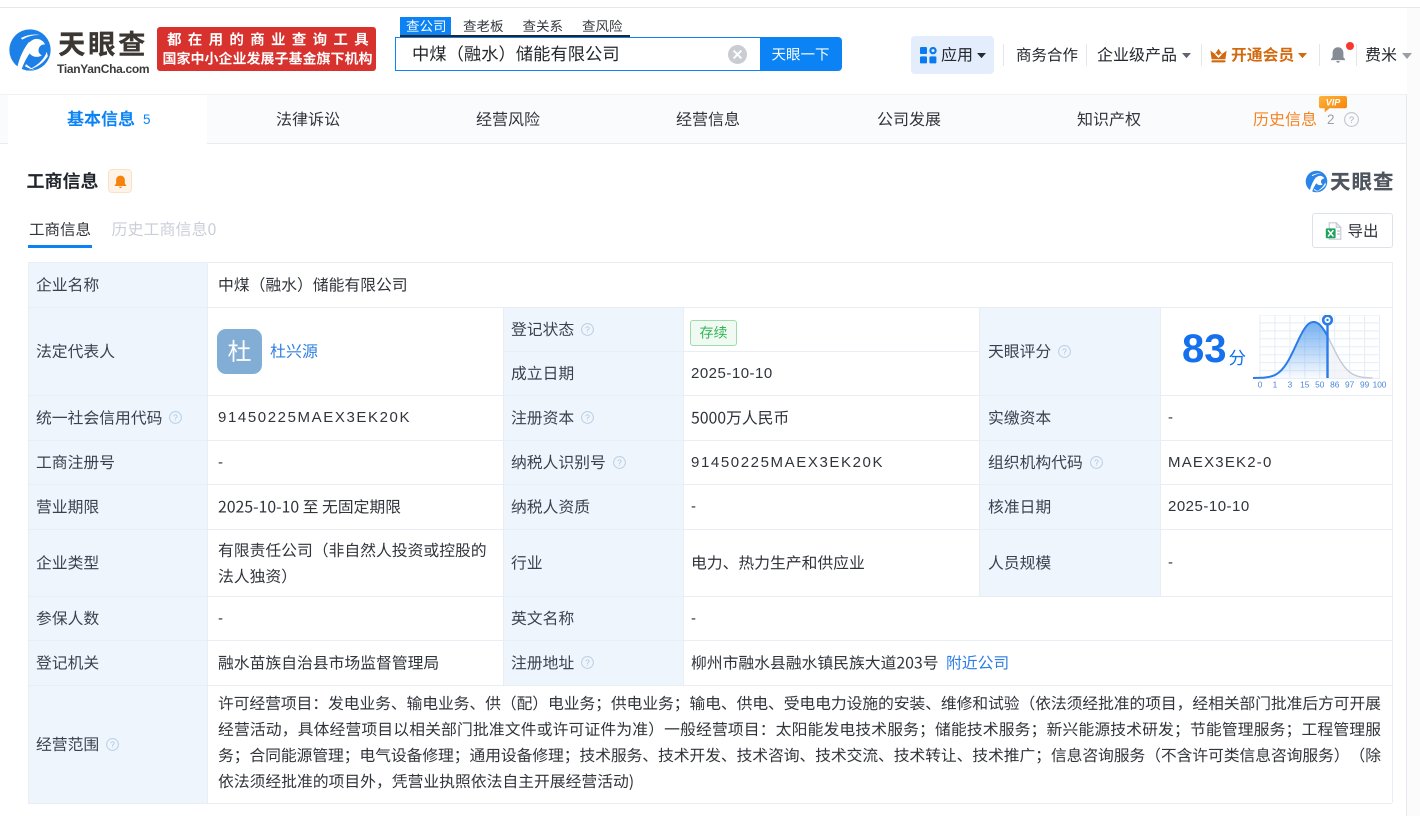 The width and height of the screenshot is (1420, 816). Describe the element at coordinates (1290, 385) in the screenshot. I see `svg-text: 3` at that location.